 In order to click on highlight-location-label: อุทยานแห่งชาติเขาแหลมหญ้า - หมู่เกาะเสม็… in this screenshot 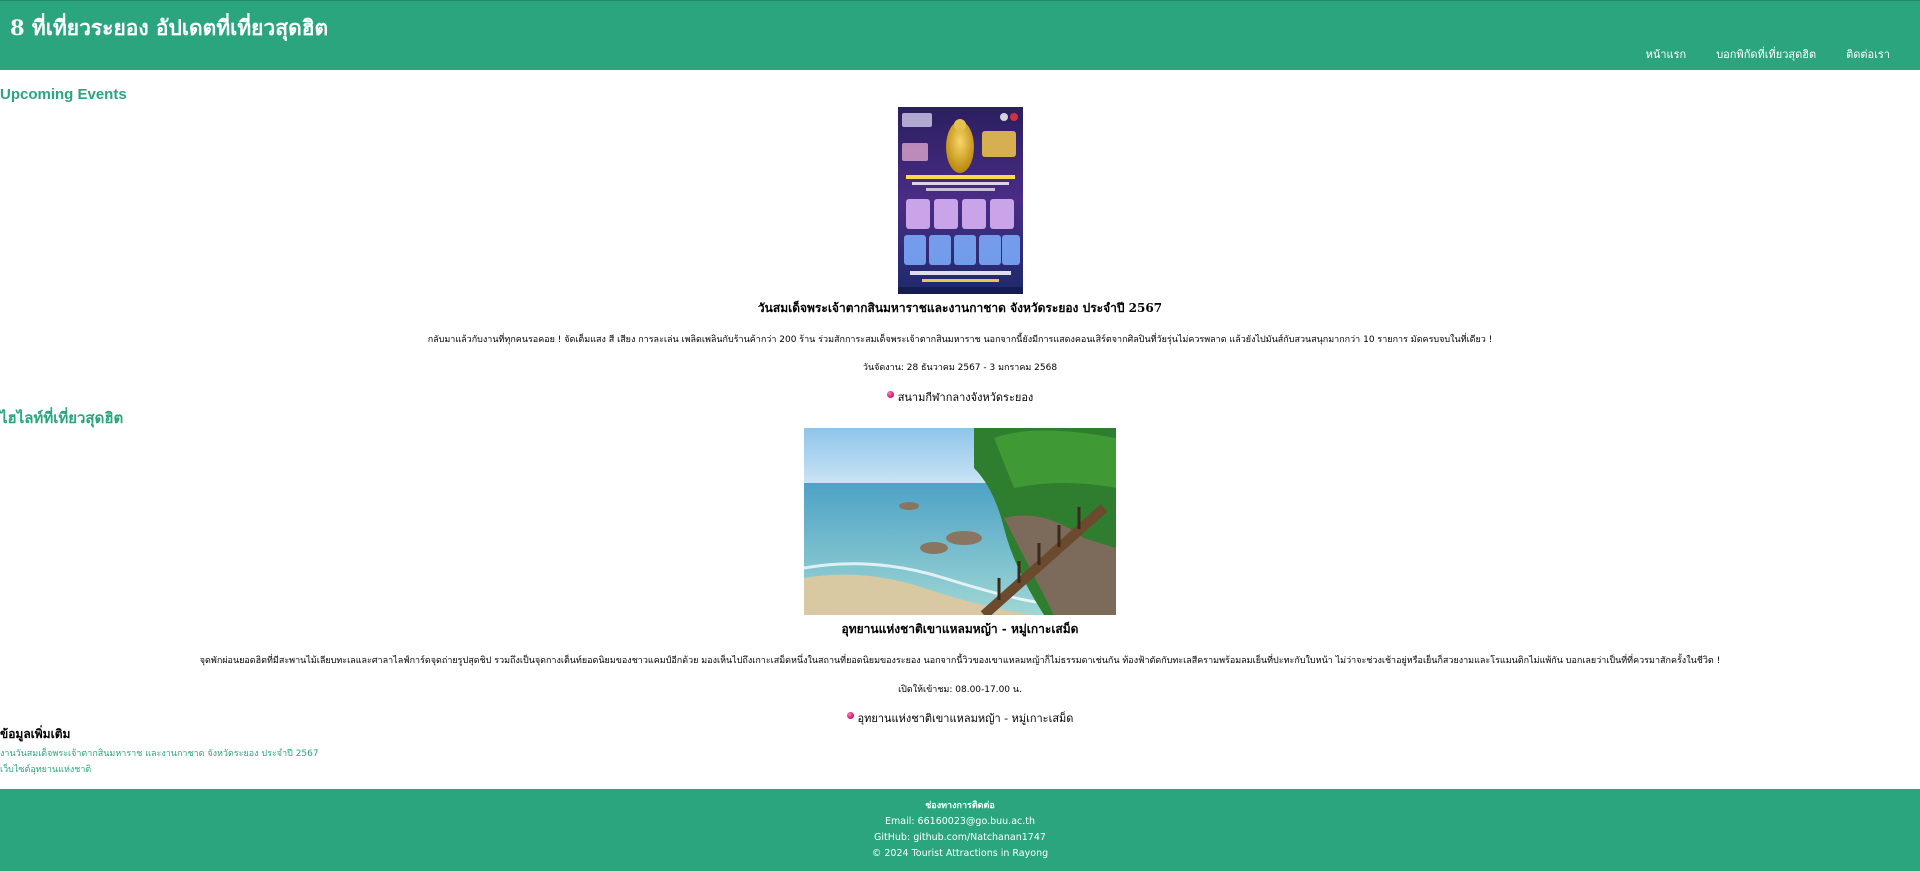, I will do `click(965, 718)`.